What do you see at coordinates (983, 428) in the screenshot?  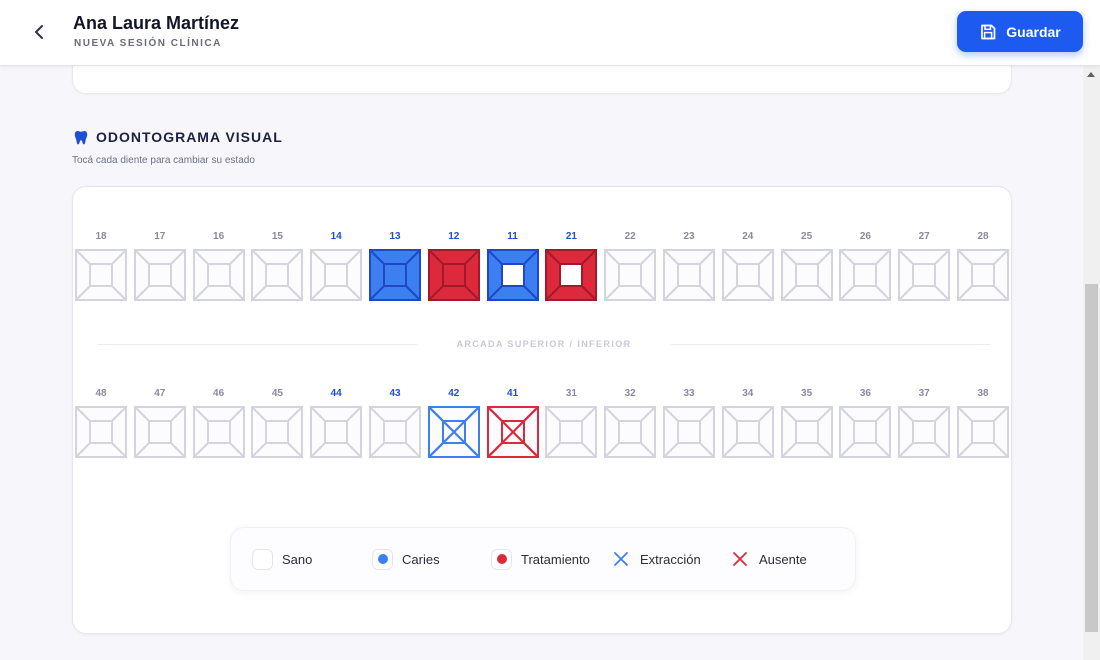 I see `tooth-38: 38` at bounding box center [983, 428].